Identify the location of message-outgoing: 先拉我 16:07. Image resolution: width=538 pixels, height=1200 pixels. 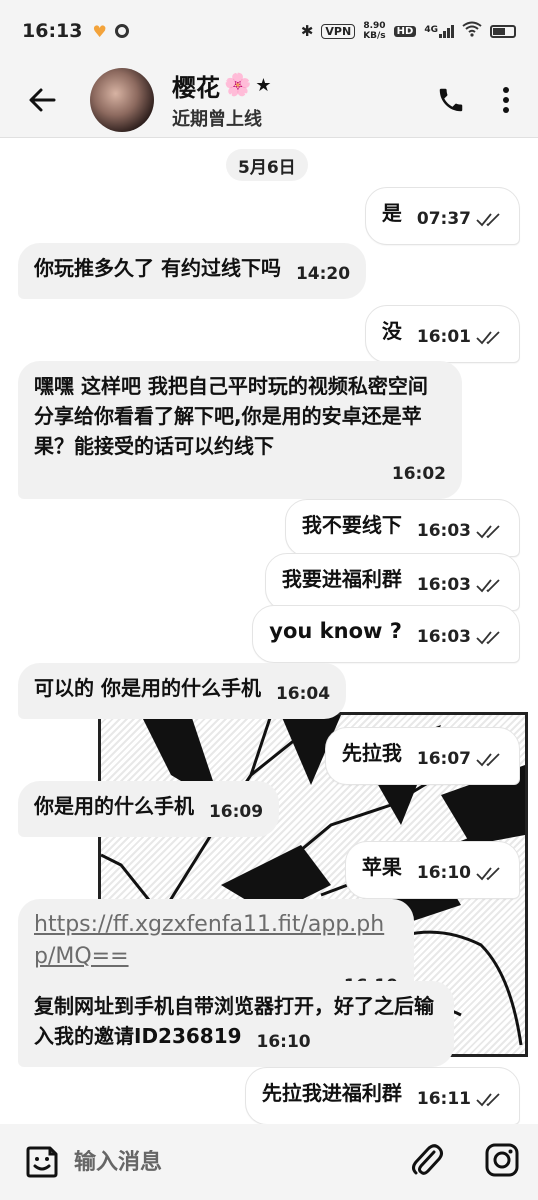
(422, 756).